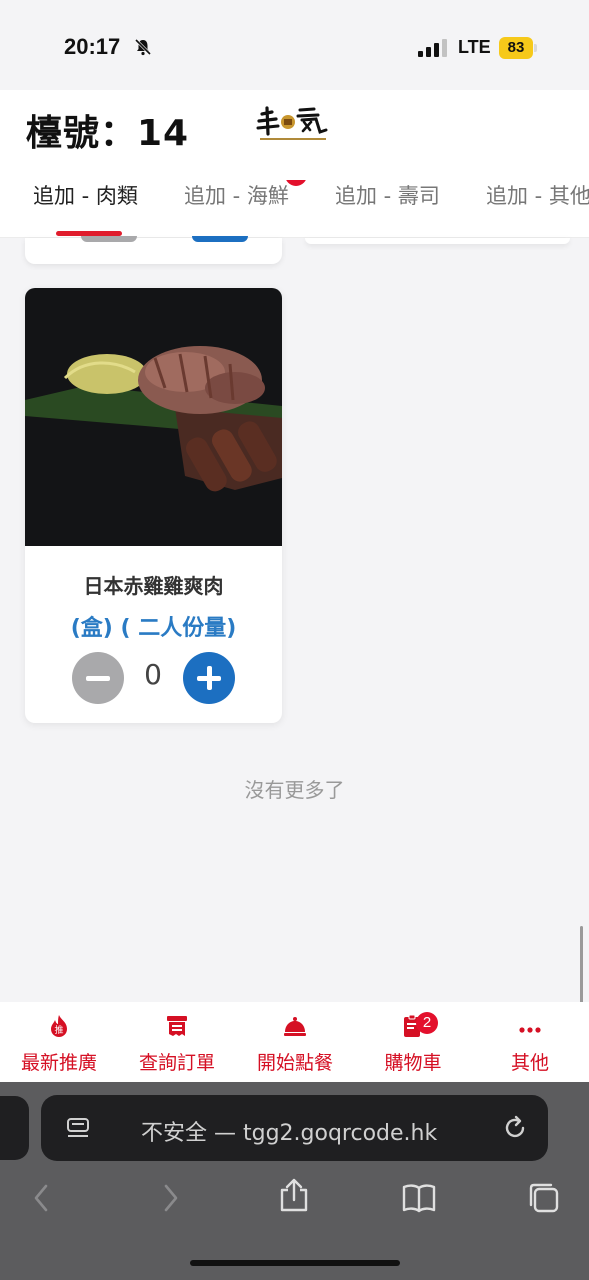 The height and width of the screenshot is (1280, 589). I want to click on page-header: 檯號：14 追加 - 肉類 追加 - 海鮮 2 追加 - 壽司 追加 - 其他, so click(294, 164).